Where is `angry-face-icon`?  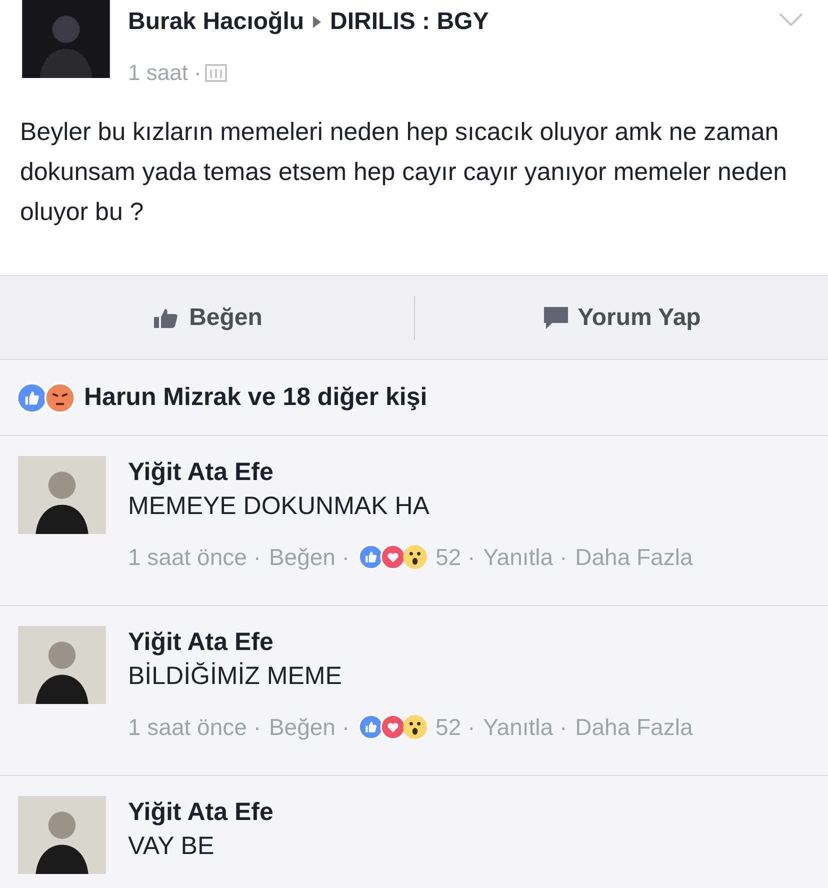
angry-face-icon is located at coordinates (60, 398).